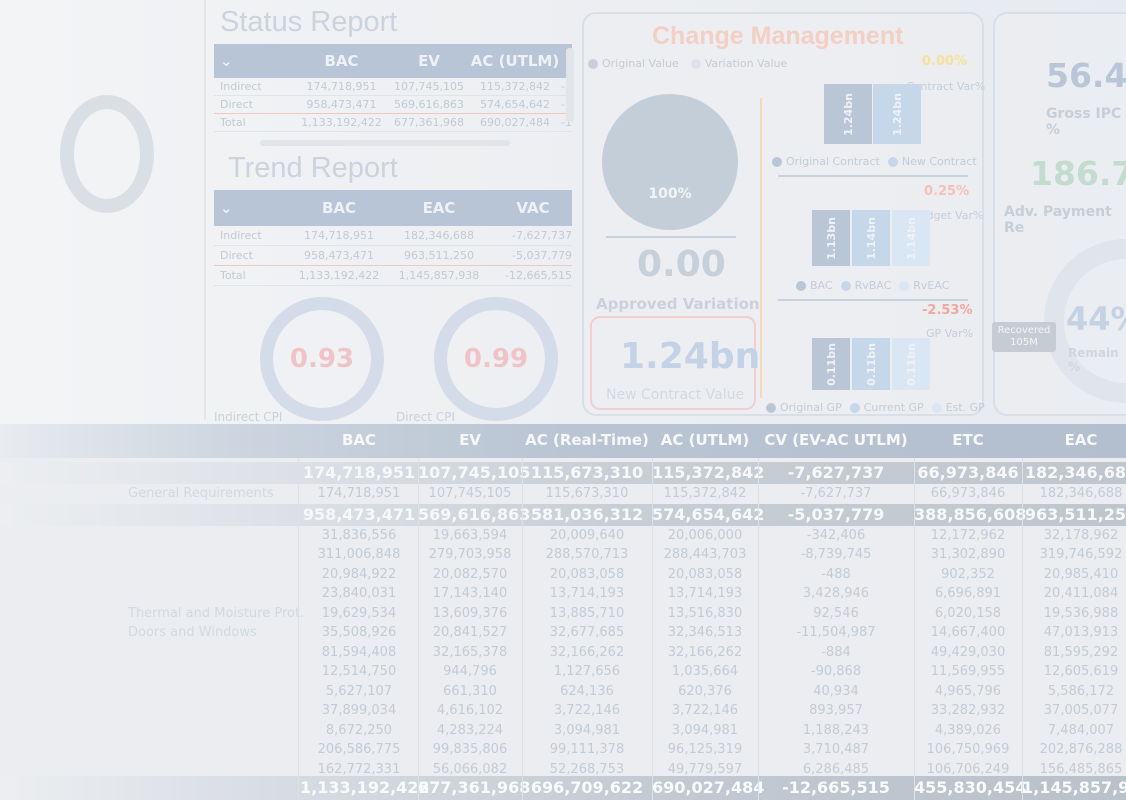  I want to click on table-cell: 12,172,962, so click(968, 535).